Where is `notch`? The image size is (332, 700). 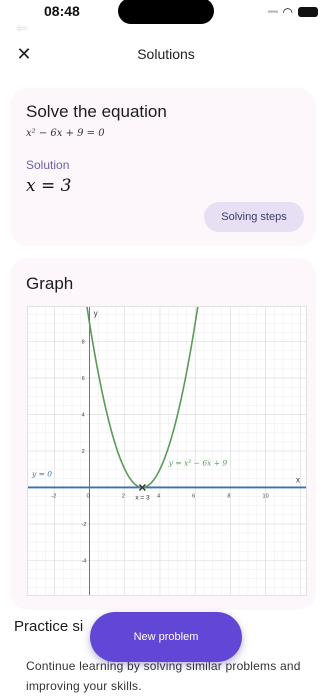
notch is located at coordinates (166, 12).